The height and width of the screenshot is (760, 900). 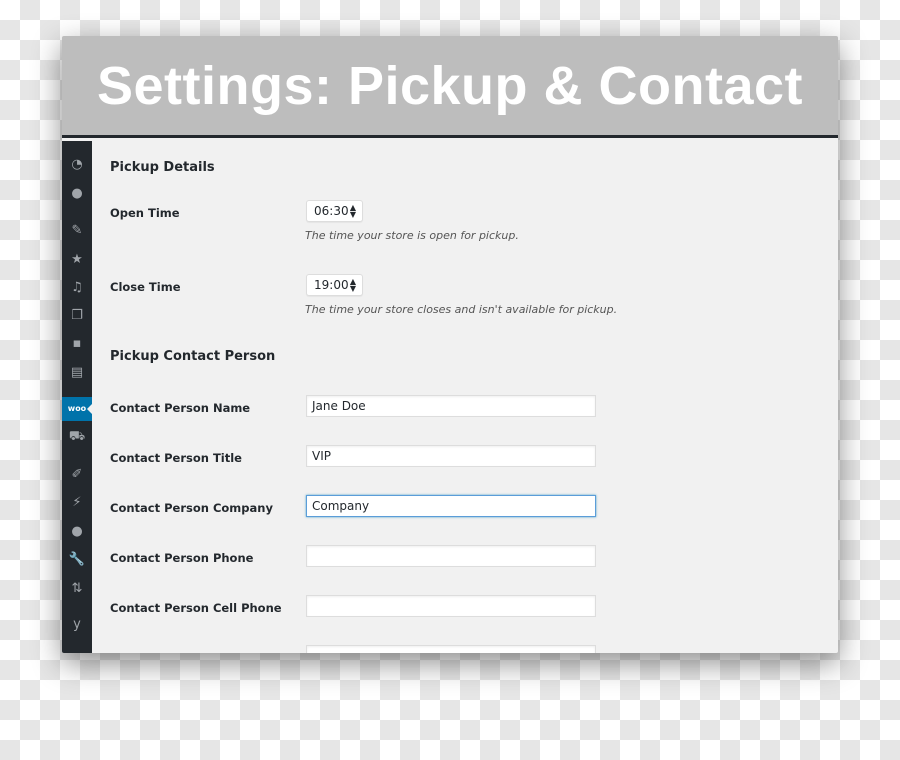 What do you see at coordinates (451, 406) in the screenshot?
I see `contact-field-input: Jane Doe` at bounding box center [451, 406].